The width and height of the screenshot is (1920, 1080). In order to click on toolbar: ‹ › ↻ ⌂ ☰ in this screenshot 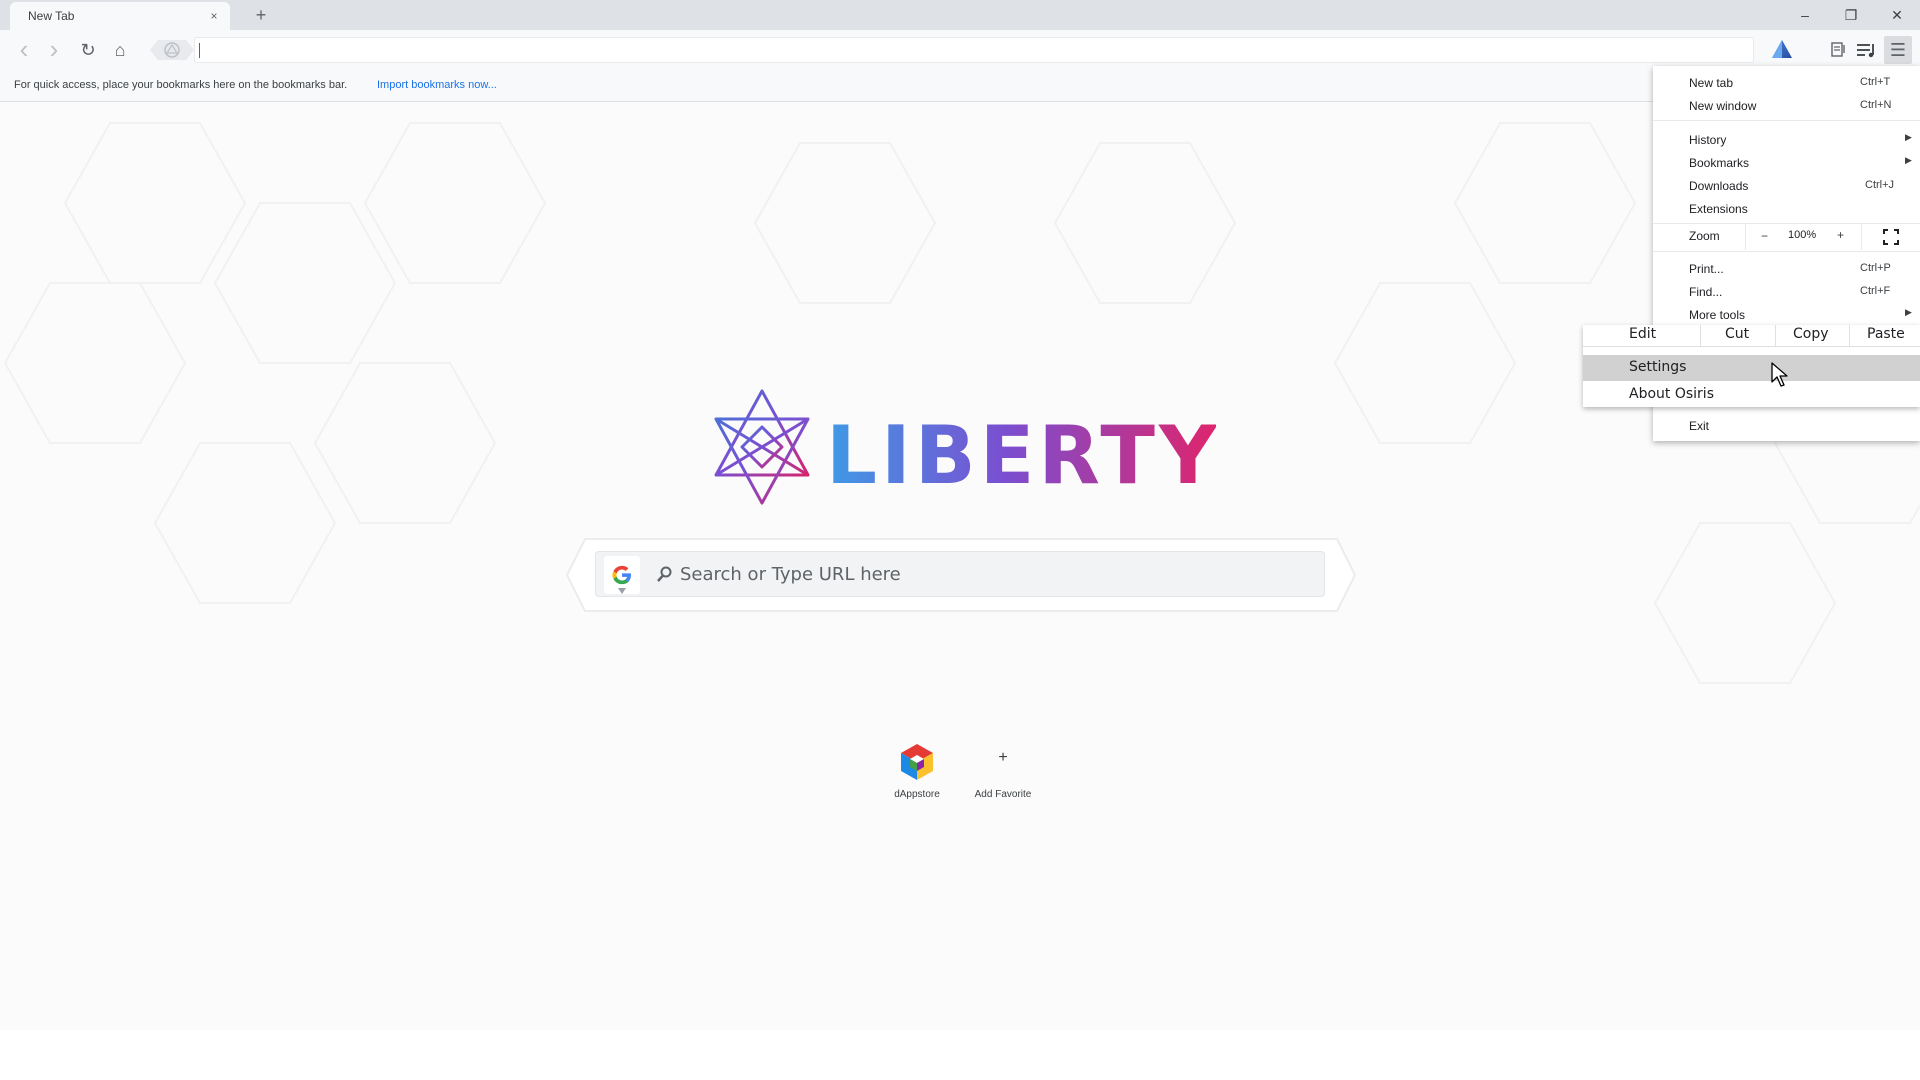, I will do `click(960, 50)`.